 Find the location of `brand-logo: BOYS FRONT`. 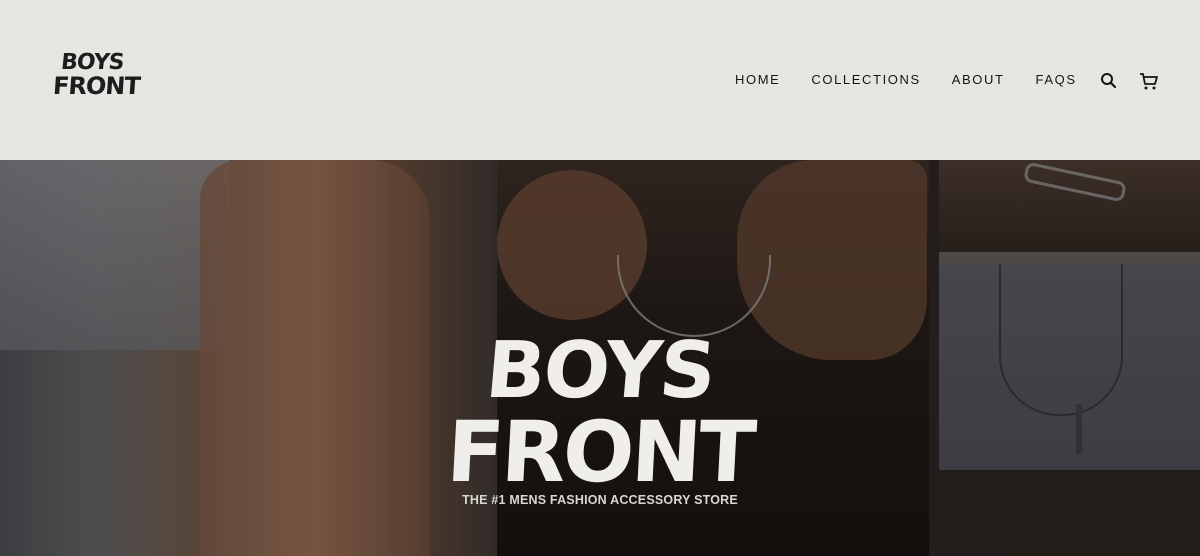

brand-logo: BOYS FRONT is located at coordinates (96, 76).